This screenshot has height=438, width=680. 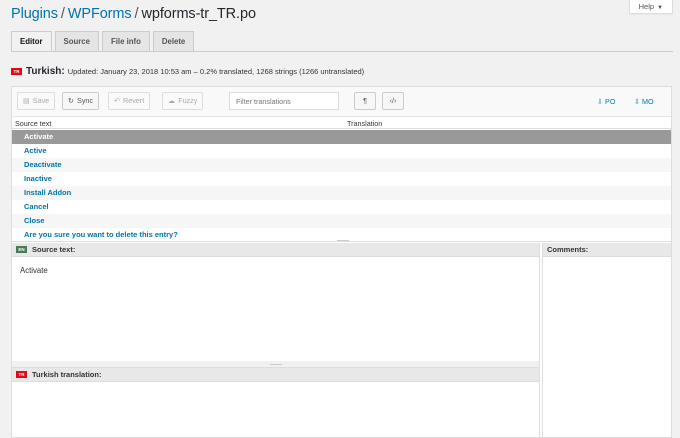 What do you see at coordinates (343, 240) in the screenshot?
I see `list-resize-handle` at bounding box center [343, 240].